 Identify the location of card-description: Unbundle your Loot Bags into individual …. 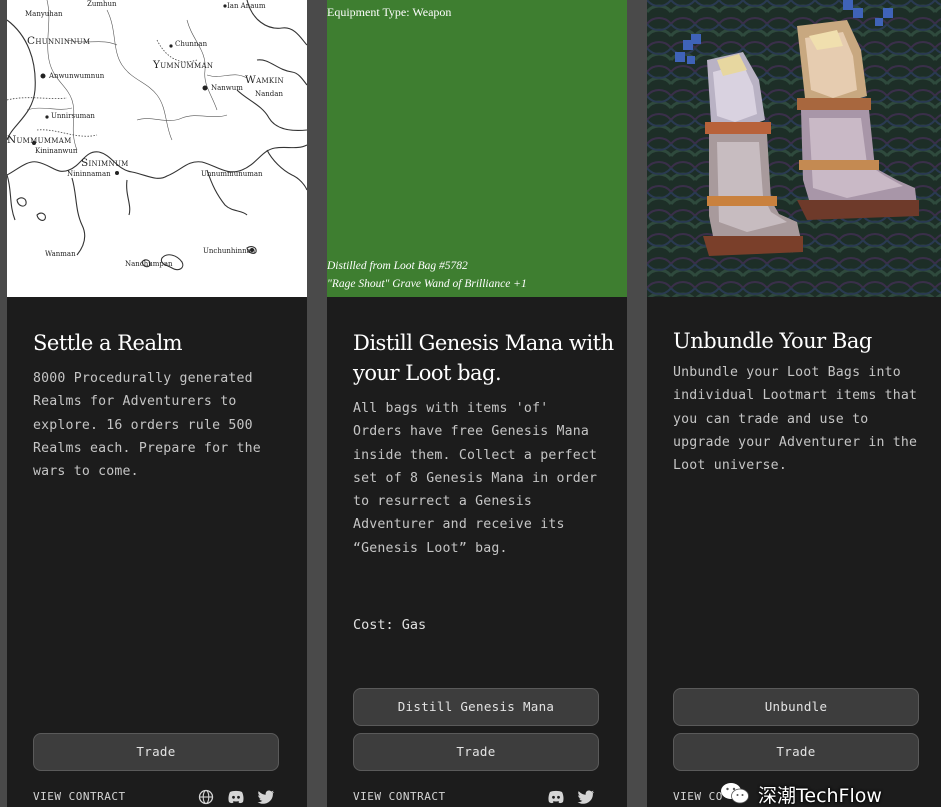
(795, 419).